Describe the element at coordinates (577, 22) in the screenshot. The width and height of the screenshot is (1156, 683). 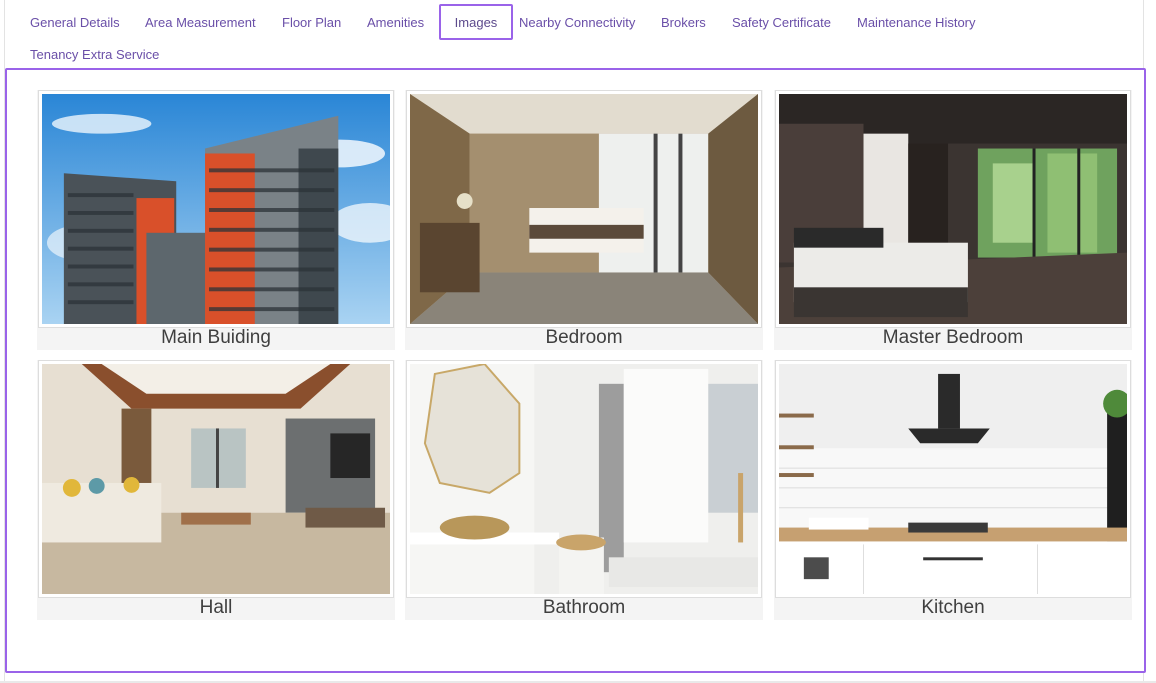
I see `tab-nearby-connectivity: Nearby Connectivity` at that location.